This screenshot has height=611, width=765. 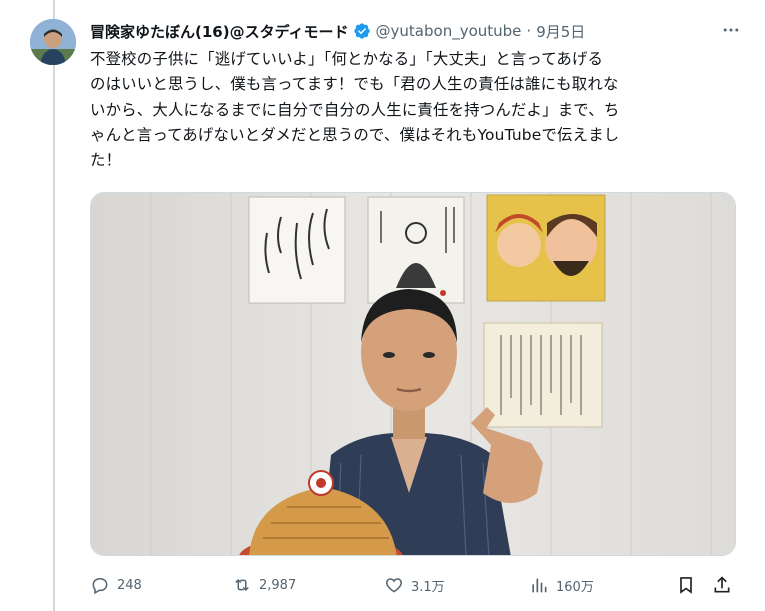 I want to click on thread-line, so click(x=54, y=305).